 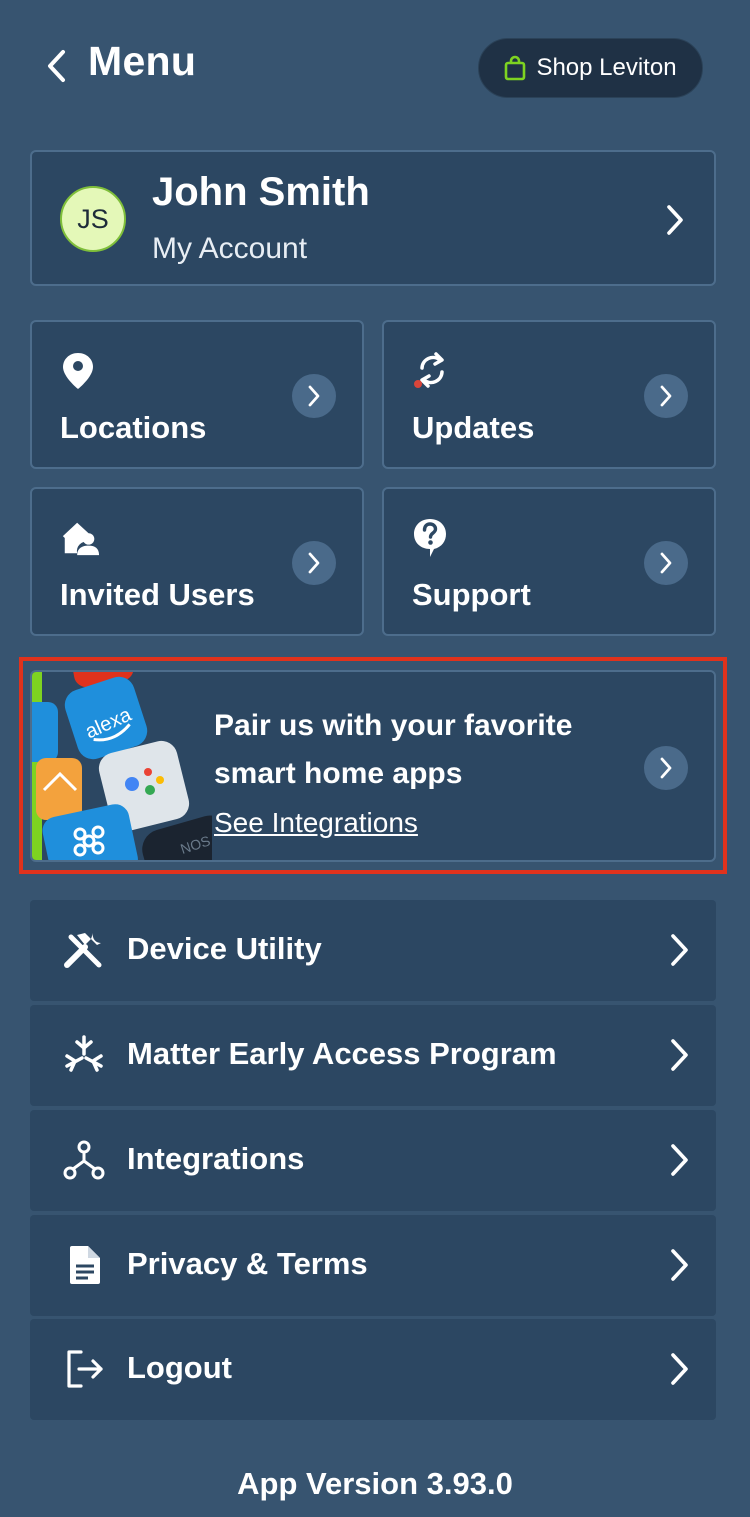 What do you see at coordinates (80, 538) in the screenshot?
I see `house-user-icon` at bounding box center [80, 538].